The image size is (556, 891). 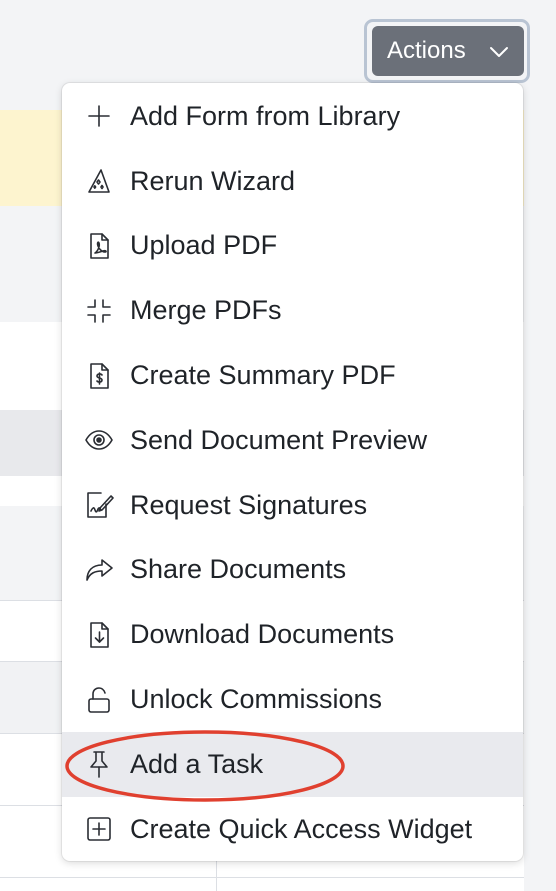 What do you see at coordinates (99, 829) in the screenshot?
I see `plus-square-icon` at bounding box center [99, 829].